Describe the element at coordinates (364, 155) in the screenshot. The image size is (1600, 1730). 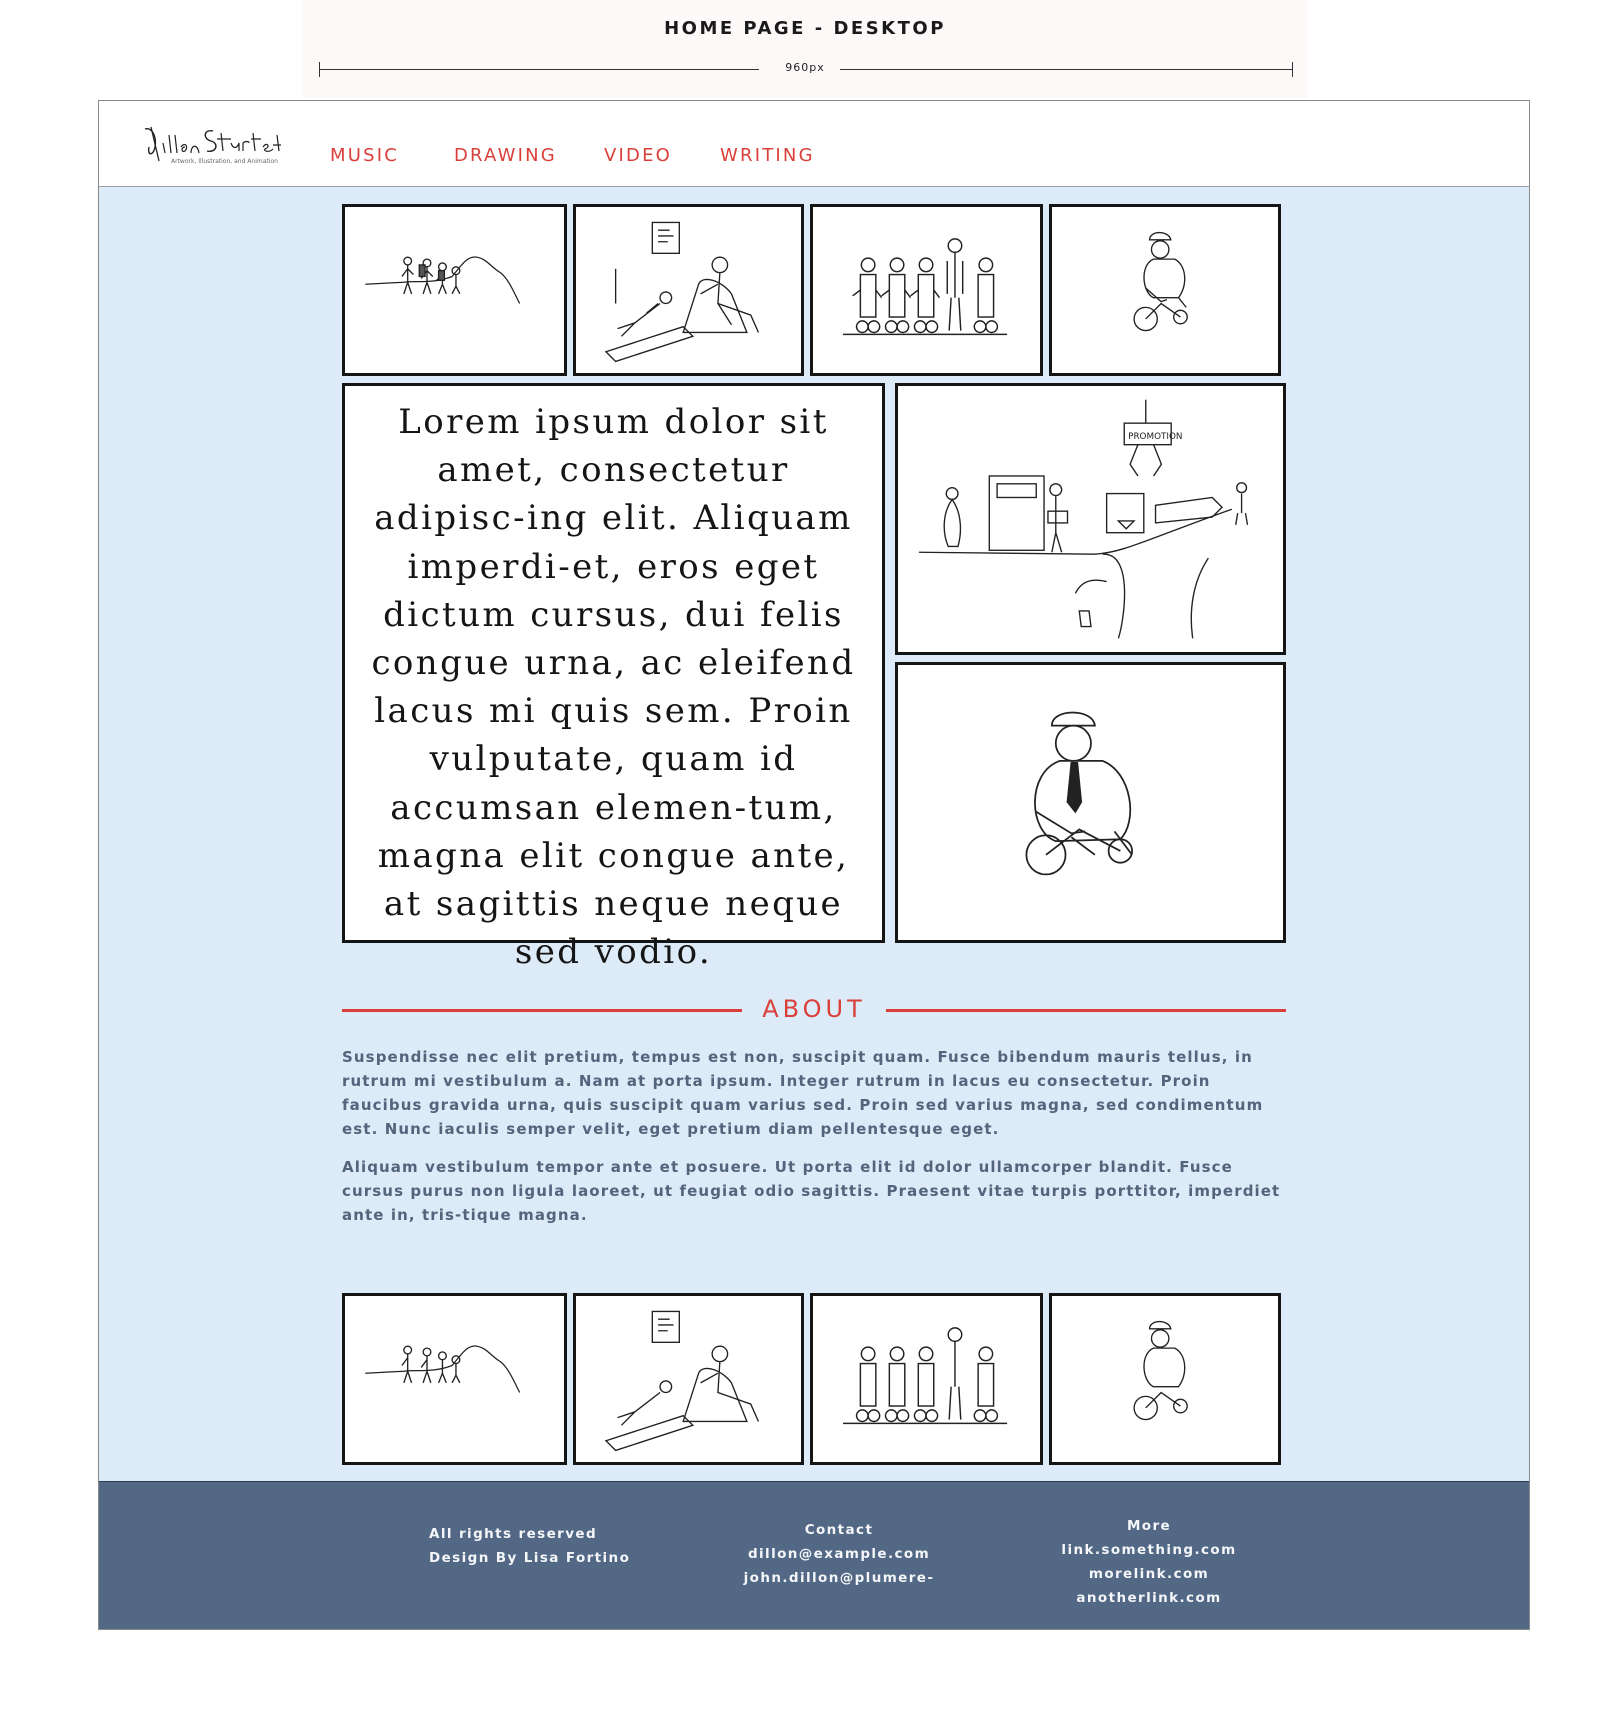
I see `nav-music: MUSIC` at that location.